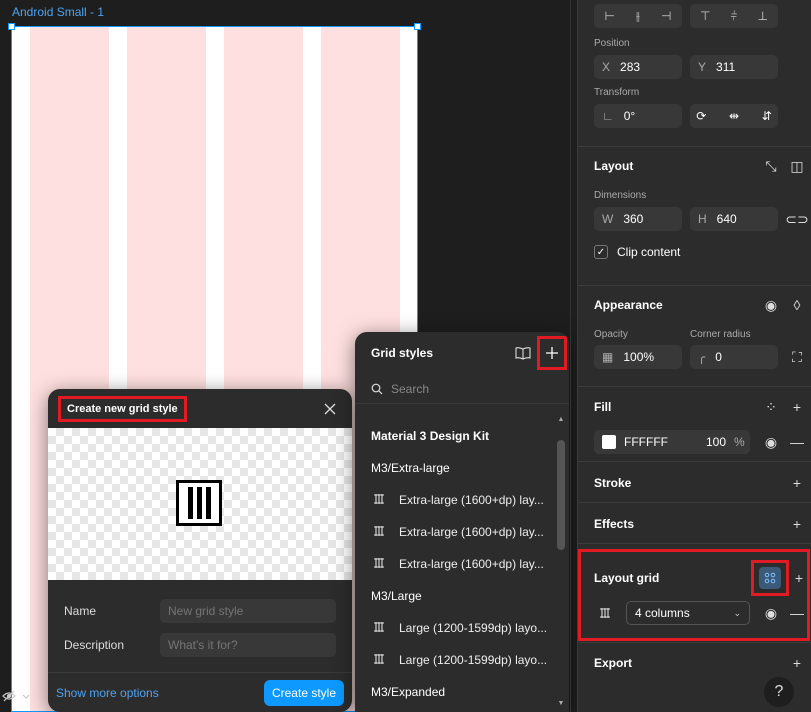 Image resolution: width=811 pixels, height=712 pixels. I want to click on create-style-button: Create style, so click(303, 692).